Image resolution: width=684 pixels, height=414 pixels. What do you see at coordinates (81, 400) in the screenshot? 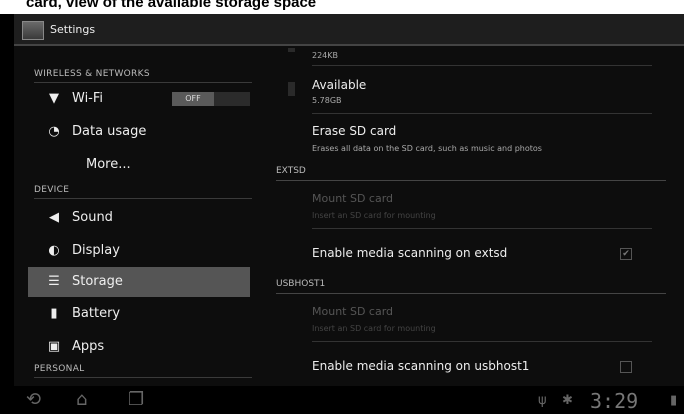
I see `home-icon: ⌂` at bounding box center [81, 400].